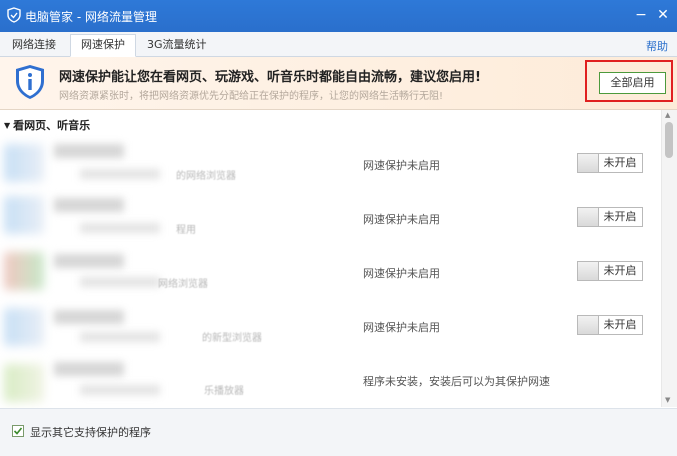 This screenshot has height=456, width=677. I want to click on tab-3g-traffic-stats: 3G流量统计, so click(177, 45).